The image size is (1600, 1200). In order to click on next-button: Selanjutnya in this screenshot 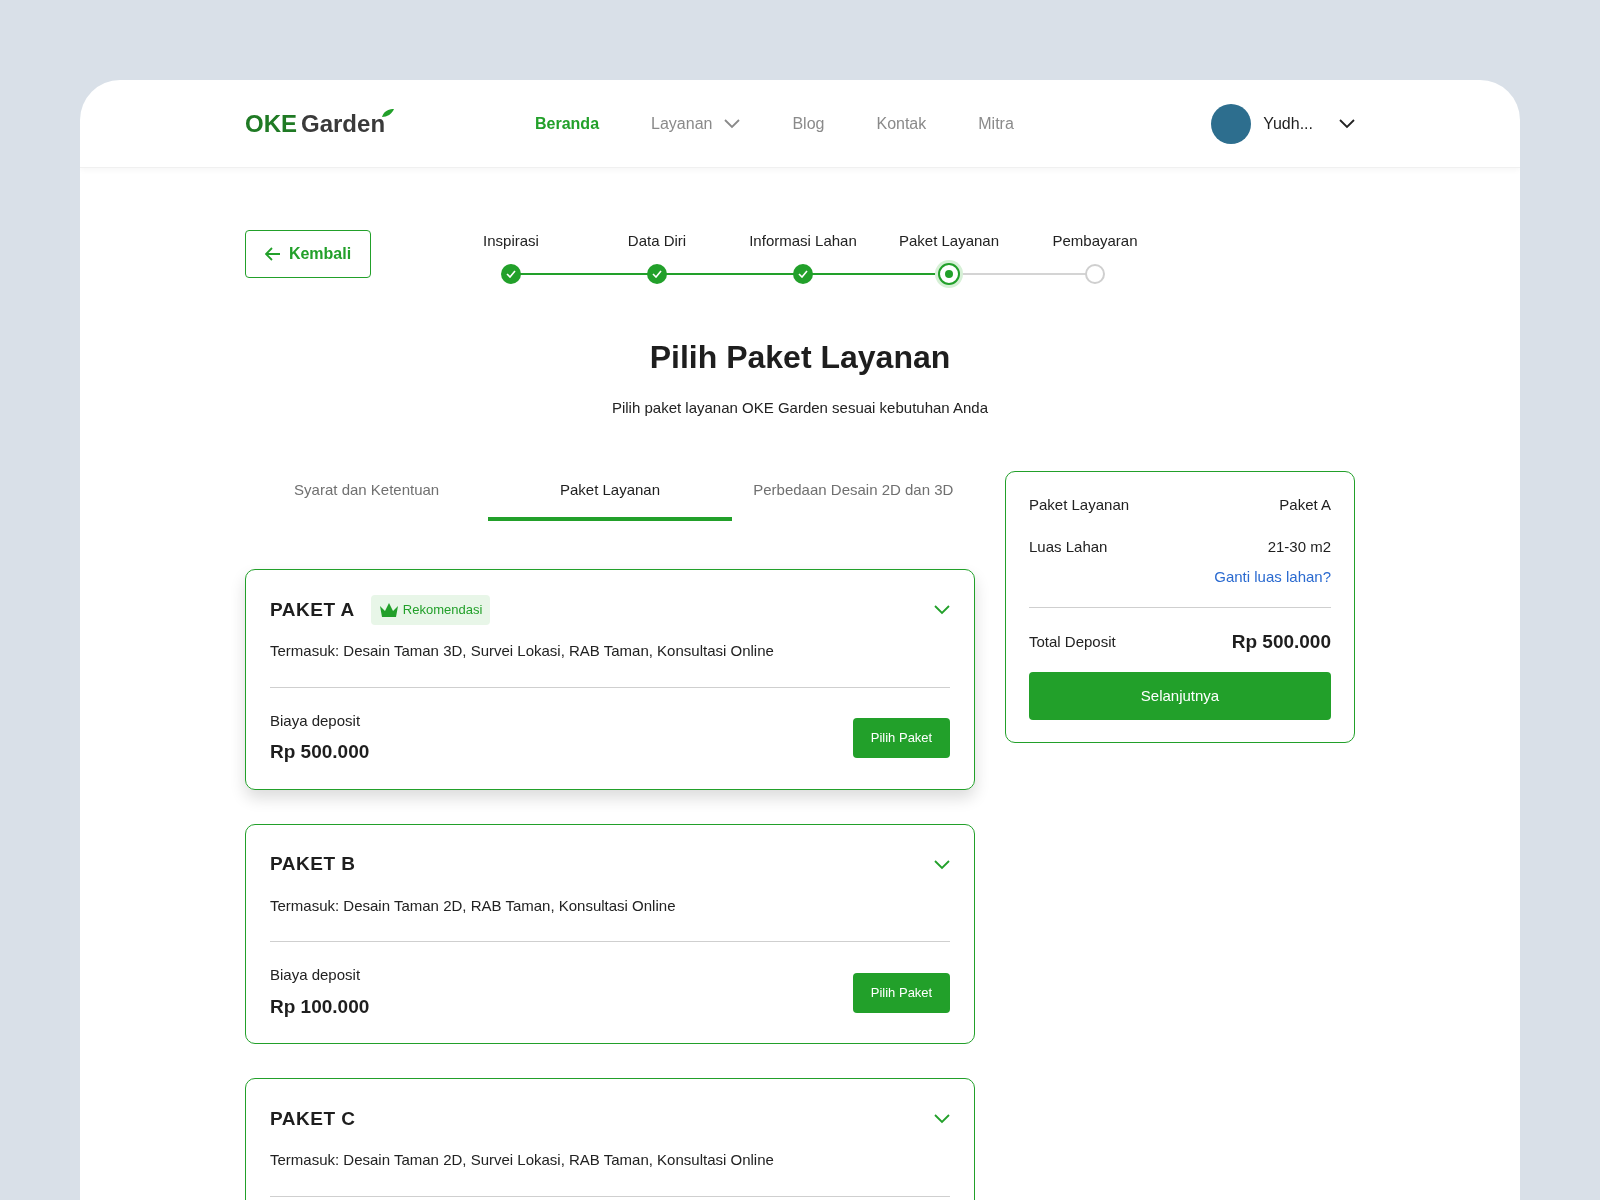, I will do `click(1180, 696)`.